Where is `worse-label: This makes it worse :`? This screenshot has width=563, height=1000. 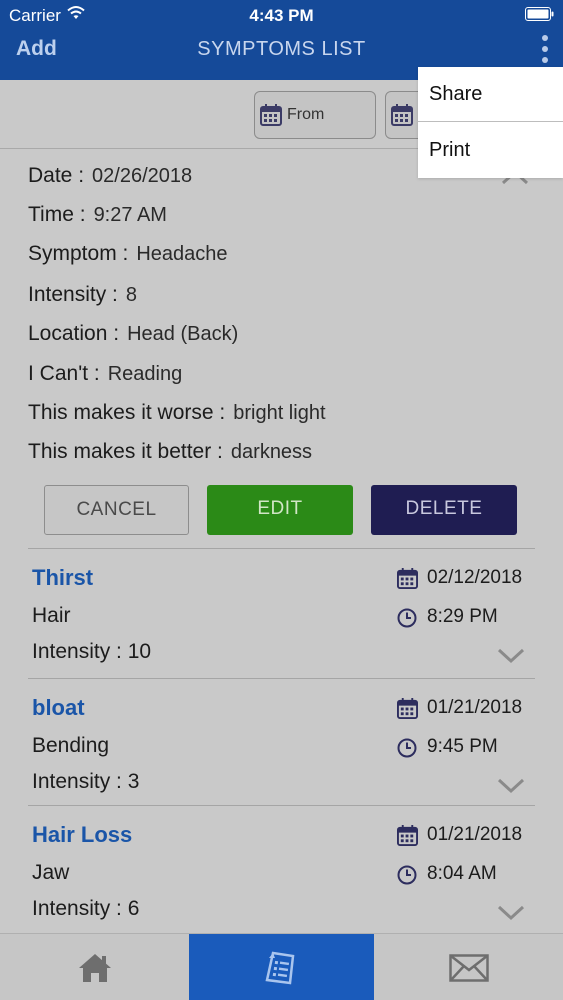
worse-label: This makes it worse : is located at coordinates (127, 412).